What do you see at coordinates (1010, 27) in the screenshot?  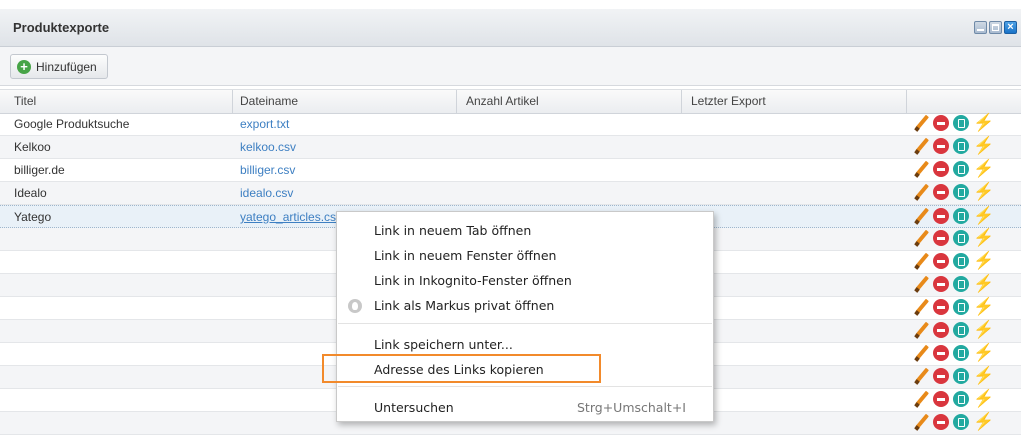 I see `close-icon: ×` at bounding box center [1010, 27].